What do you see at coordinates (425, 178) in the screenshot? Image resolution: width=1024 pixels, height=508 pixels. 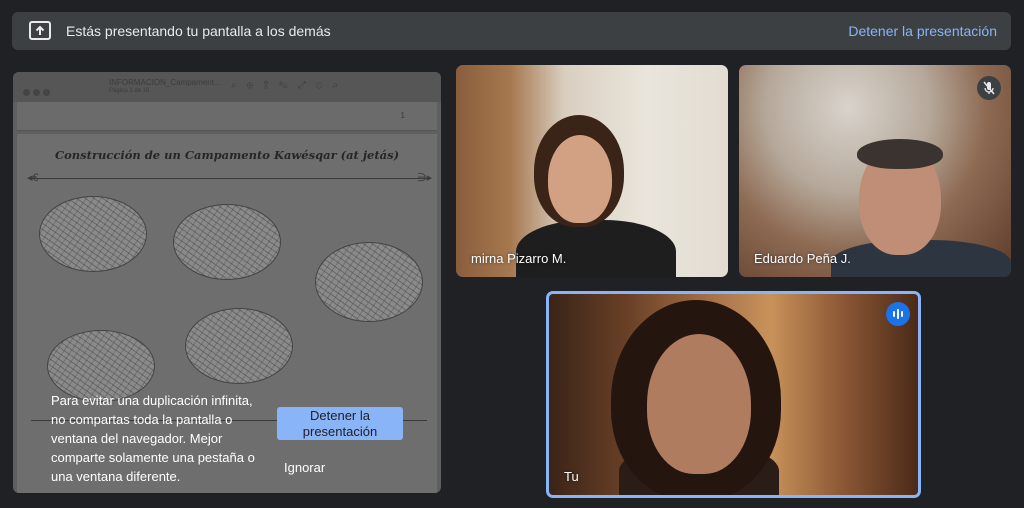 I see `ornament-right-icon: ∋▸` at bounding box center [425, 178].